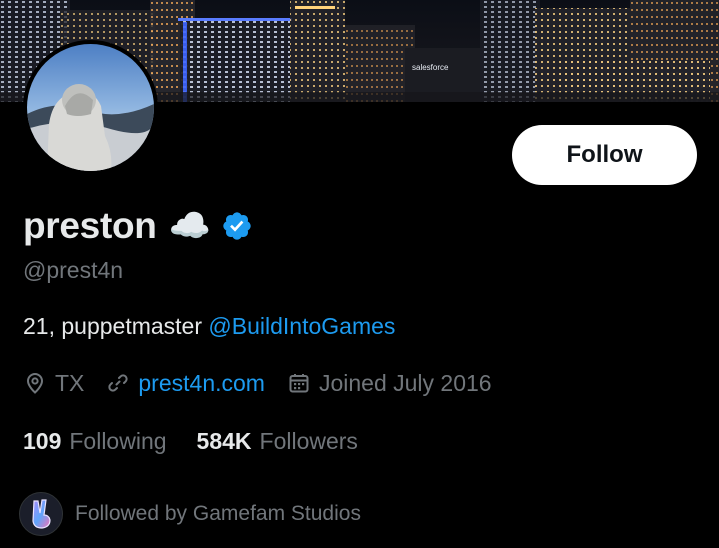 The image size is (719, 548). Describe the element at coordinates (218, 513) in the screenshot. I see `followed-by-text: Followed by Gamefam Studios` at that location.